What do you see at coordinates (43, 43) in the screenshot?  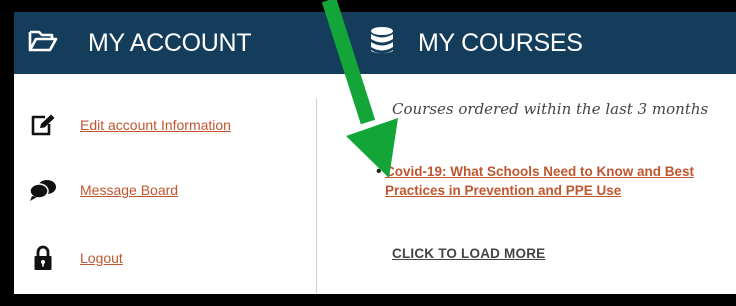 I see `folder-open-icon` at bounding box center [43, 43].